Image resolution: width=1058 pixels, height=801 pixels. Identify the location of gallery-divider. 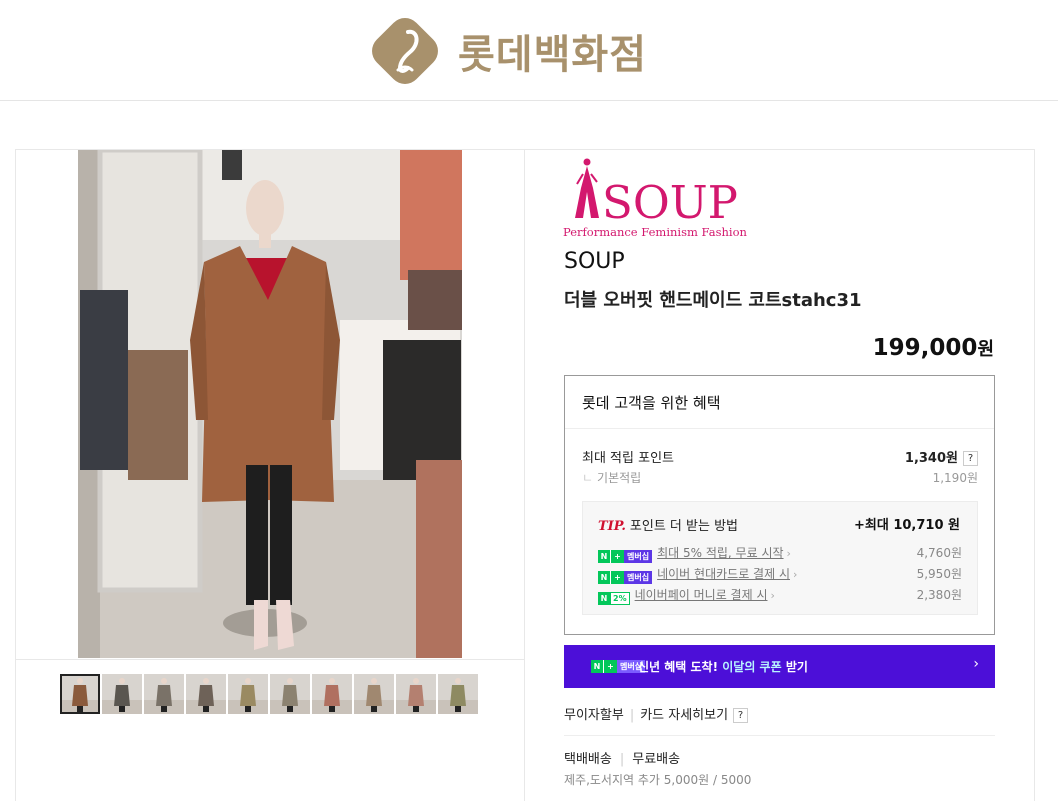
(270, 659).